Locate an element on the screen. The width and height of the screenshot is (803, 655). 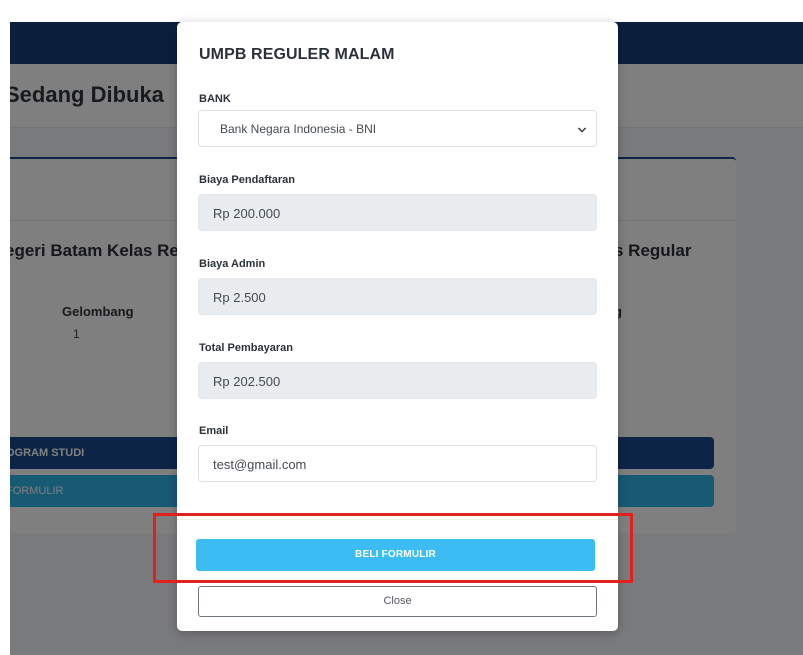
email-value: test@gmail.com is located at coordinates (260, 464).